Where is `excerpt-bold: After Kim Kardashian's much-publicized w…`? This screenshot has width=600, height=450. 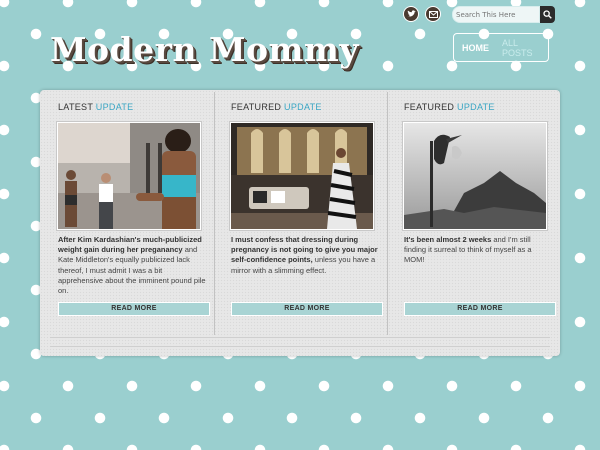
excerpt-bold: After Kim Kardashian's much-publicized w… is located at coordinates (130, 245).